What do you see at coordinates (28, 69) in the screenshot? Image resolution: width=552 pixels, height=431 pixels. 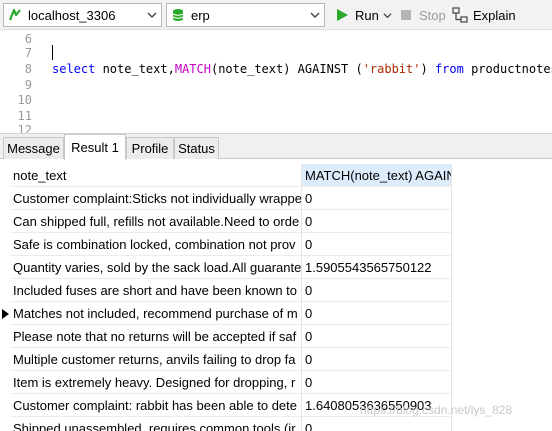 I see `line-number: 8` at bounding box center [28, 69].